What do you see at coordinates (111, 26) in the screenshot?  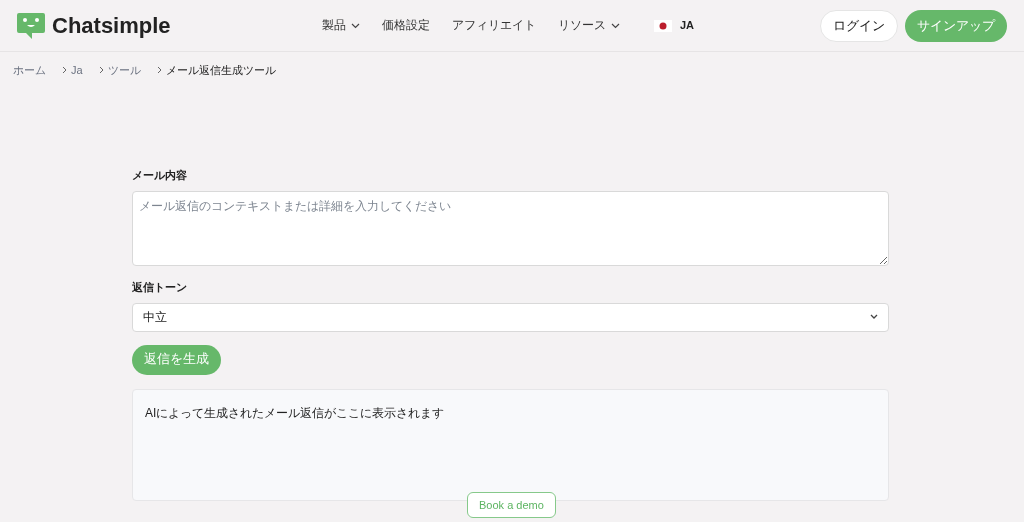 I see `brand-name: Chatsimple` at bounding box center [111, 26].